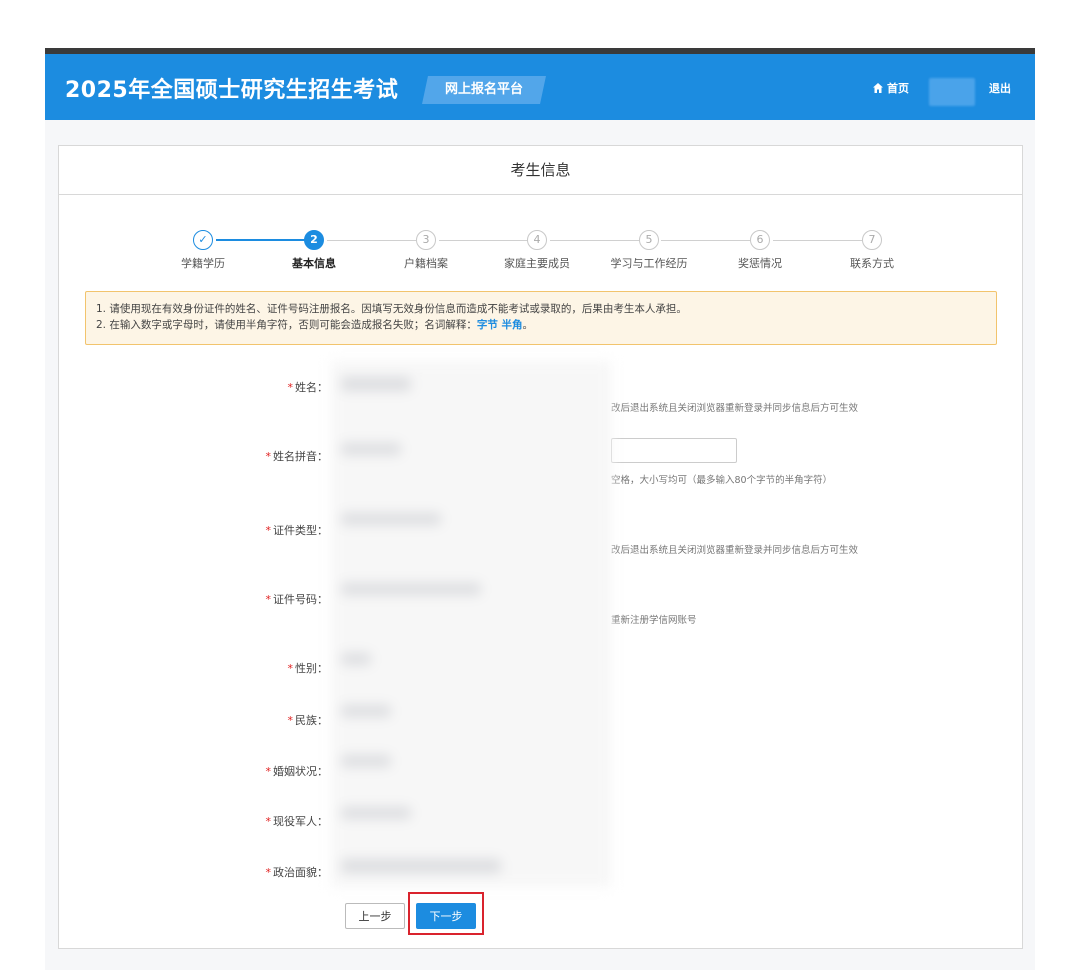 The image size is (1080, 970). Describe the element at coordinates (311, 387) in the screenshot. I see `field-label-text: 姓名：` at that location.